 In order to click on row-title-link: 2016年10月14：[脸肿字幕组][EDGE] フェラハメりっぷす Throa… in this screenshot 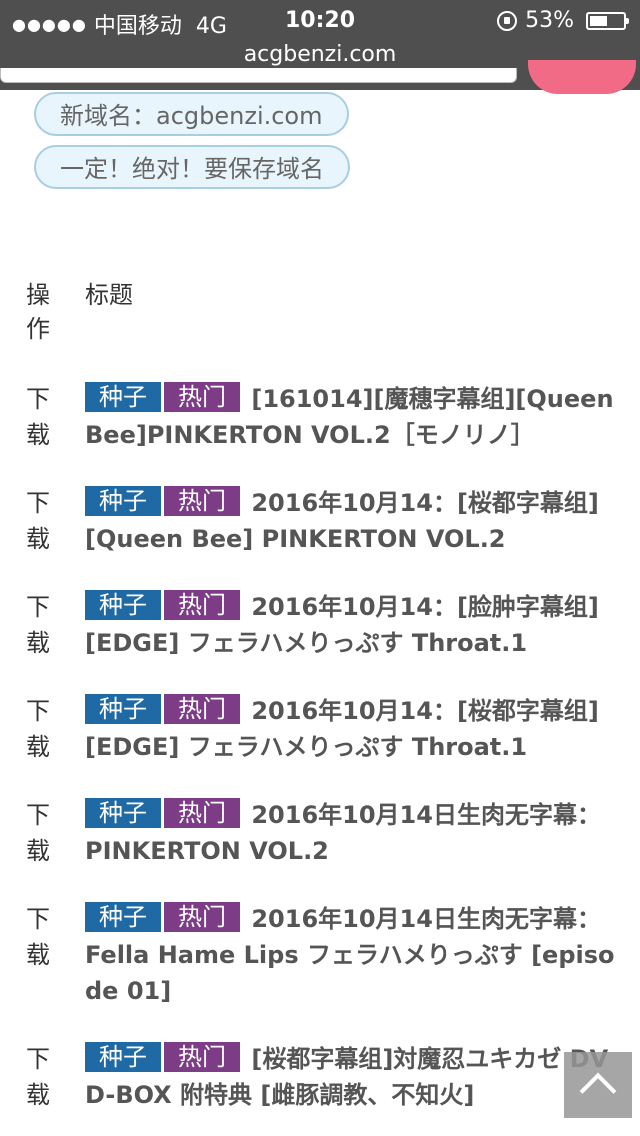, I will do `click(342, 625)`.